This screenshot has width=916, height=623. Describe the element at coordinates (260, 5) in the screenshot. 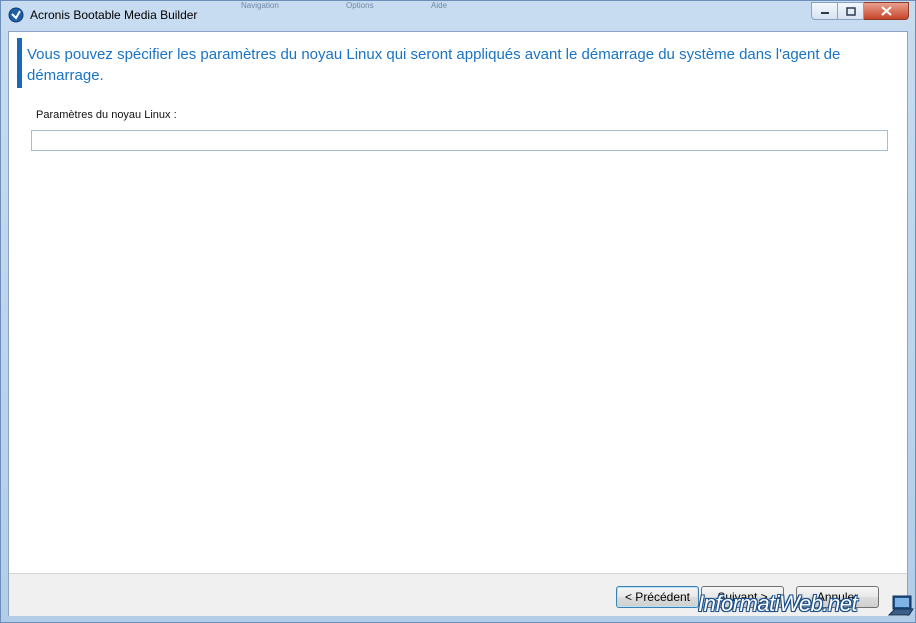

I see `background-menu-navigation: Navigation` at that location.